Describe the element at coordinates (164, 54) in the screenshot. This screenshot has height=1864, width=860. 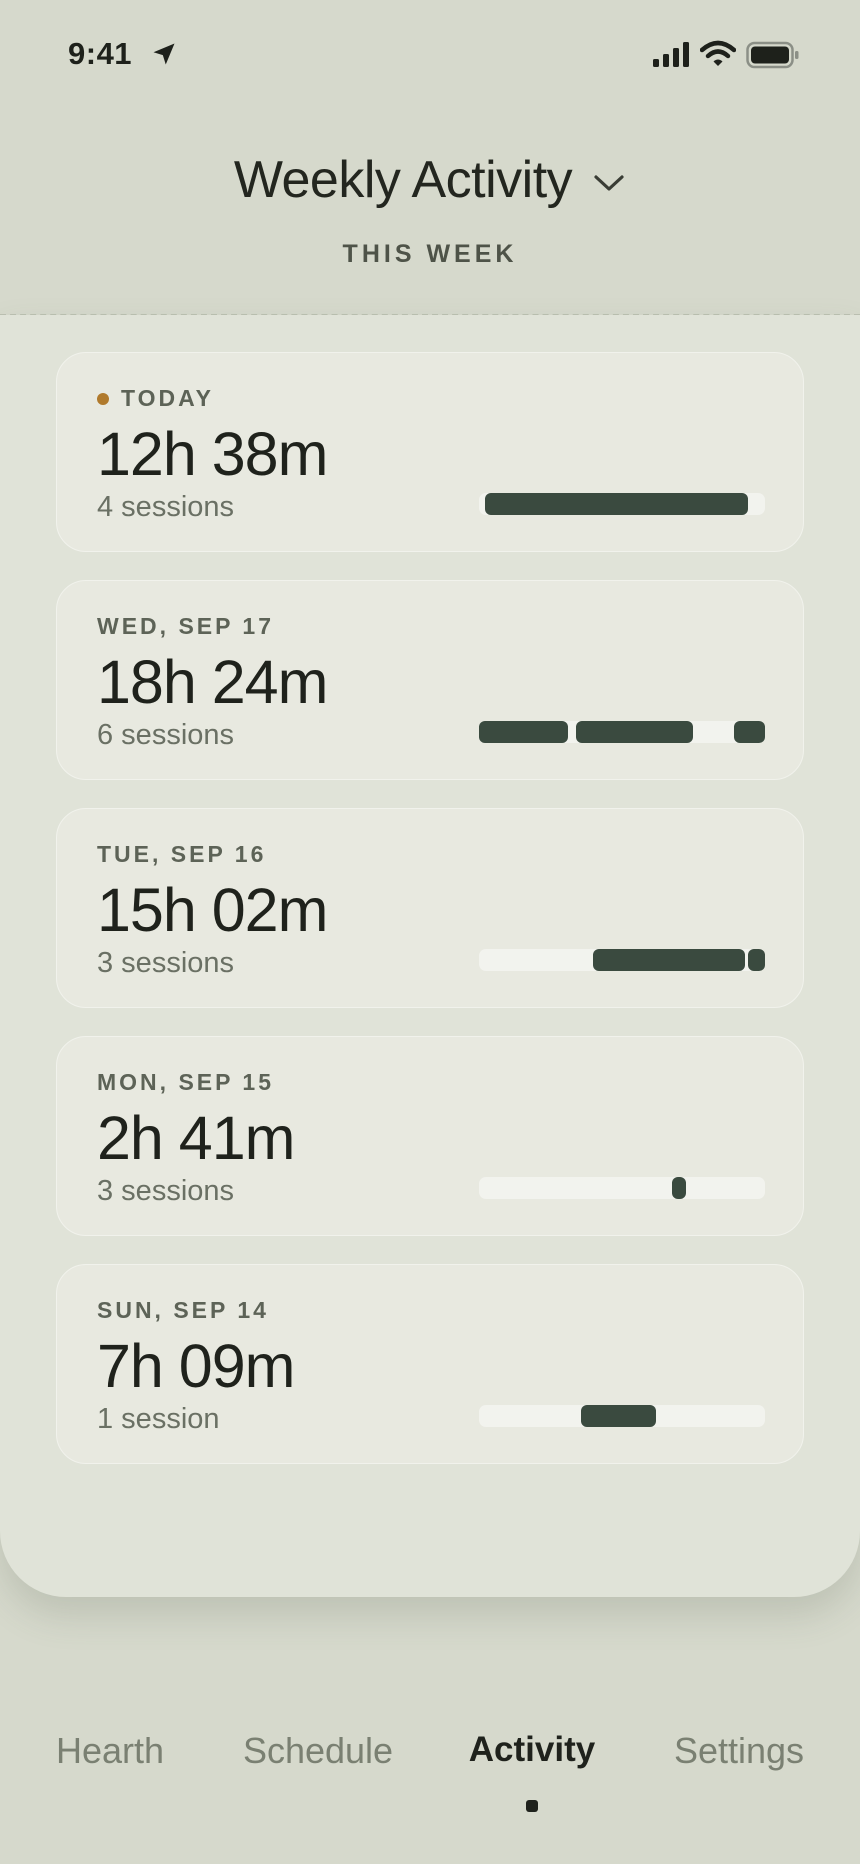
I see `location-arrow-icon` at that location.